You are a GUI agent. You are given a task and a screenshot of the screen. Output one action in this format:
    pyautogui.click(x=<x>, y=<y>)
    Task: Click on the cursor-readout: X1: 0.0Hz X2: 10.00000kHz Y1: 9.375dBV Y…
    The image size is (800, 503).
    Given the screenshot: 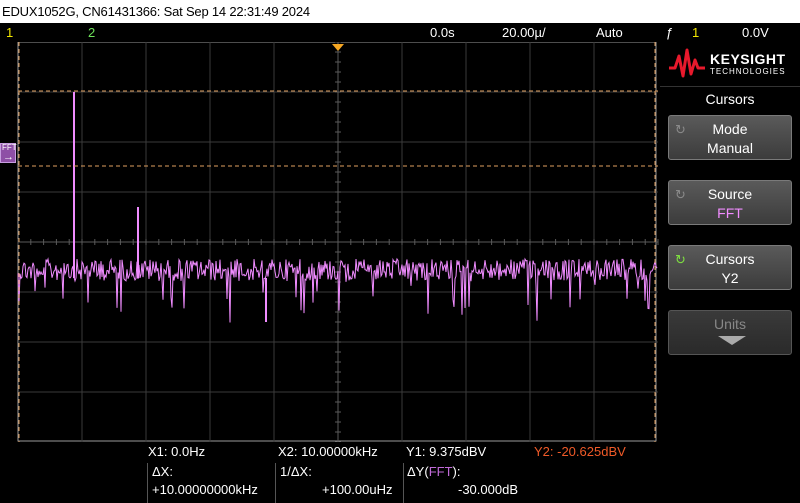 What is the action you would take?
    pyautogui.click(x=330, y=472)
    